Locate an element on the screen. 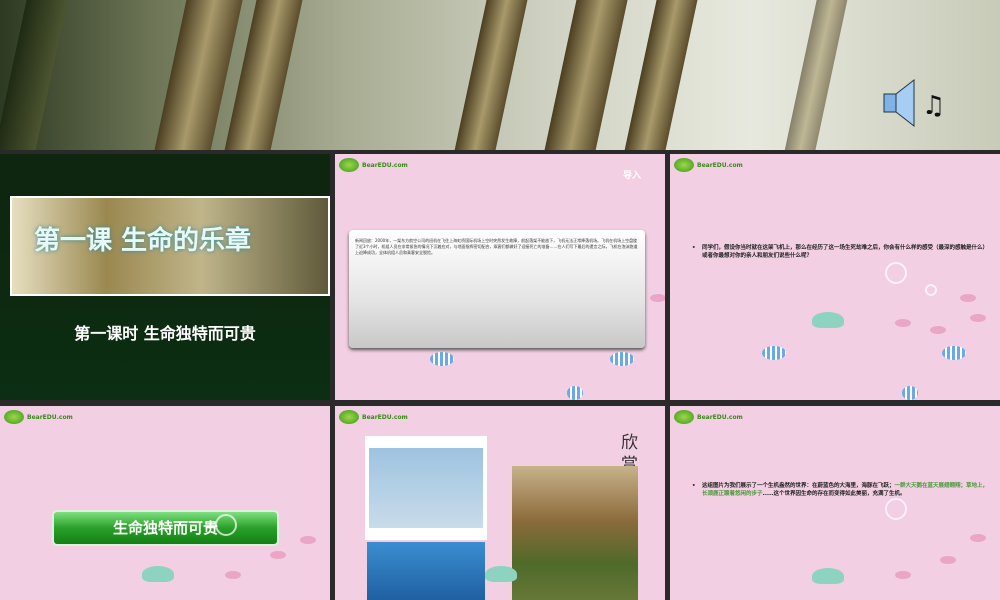 This screenshot has height=600, width=1000. slide-4: BearEDU.com 生命独特而可贵 is located at coordinates (165, 503).